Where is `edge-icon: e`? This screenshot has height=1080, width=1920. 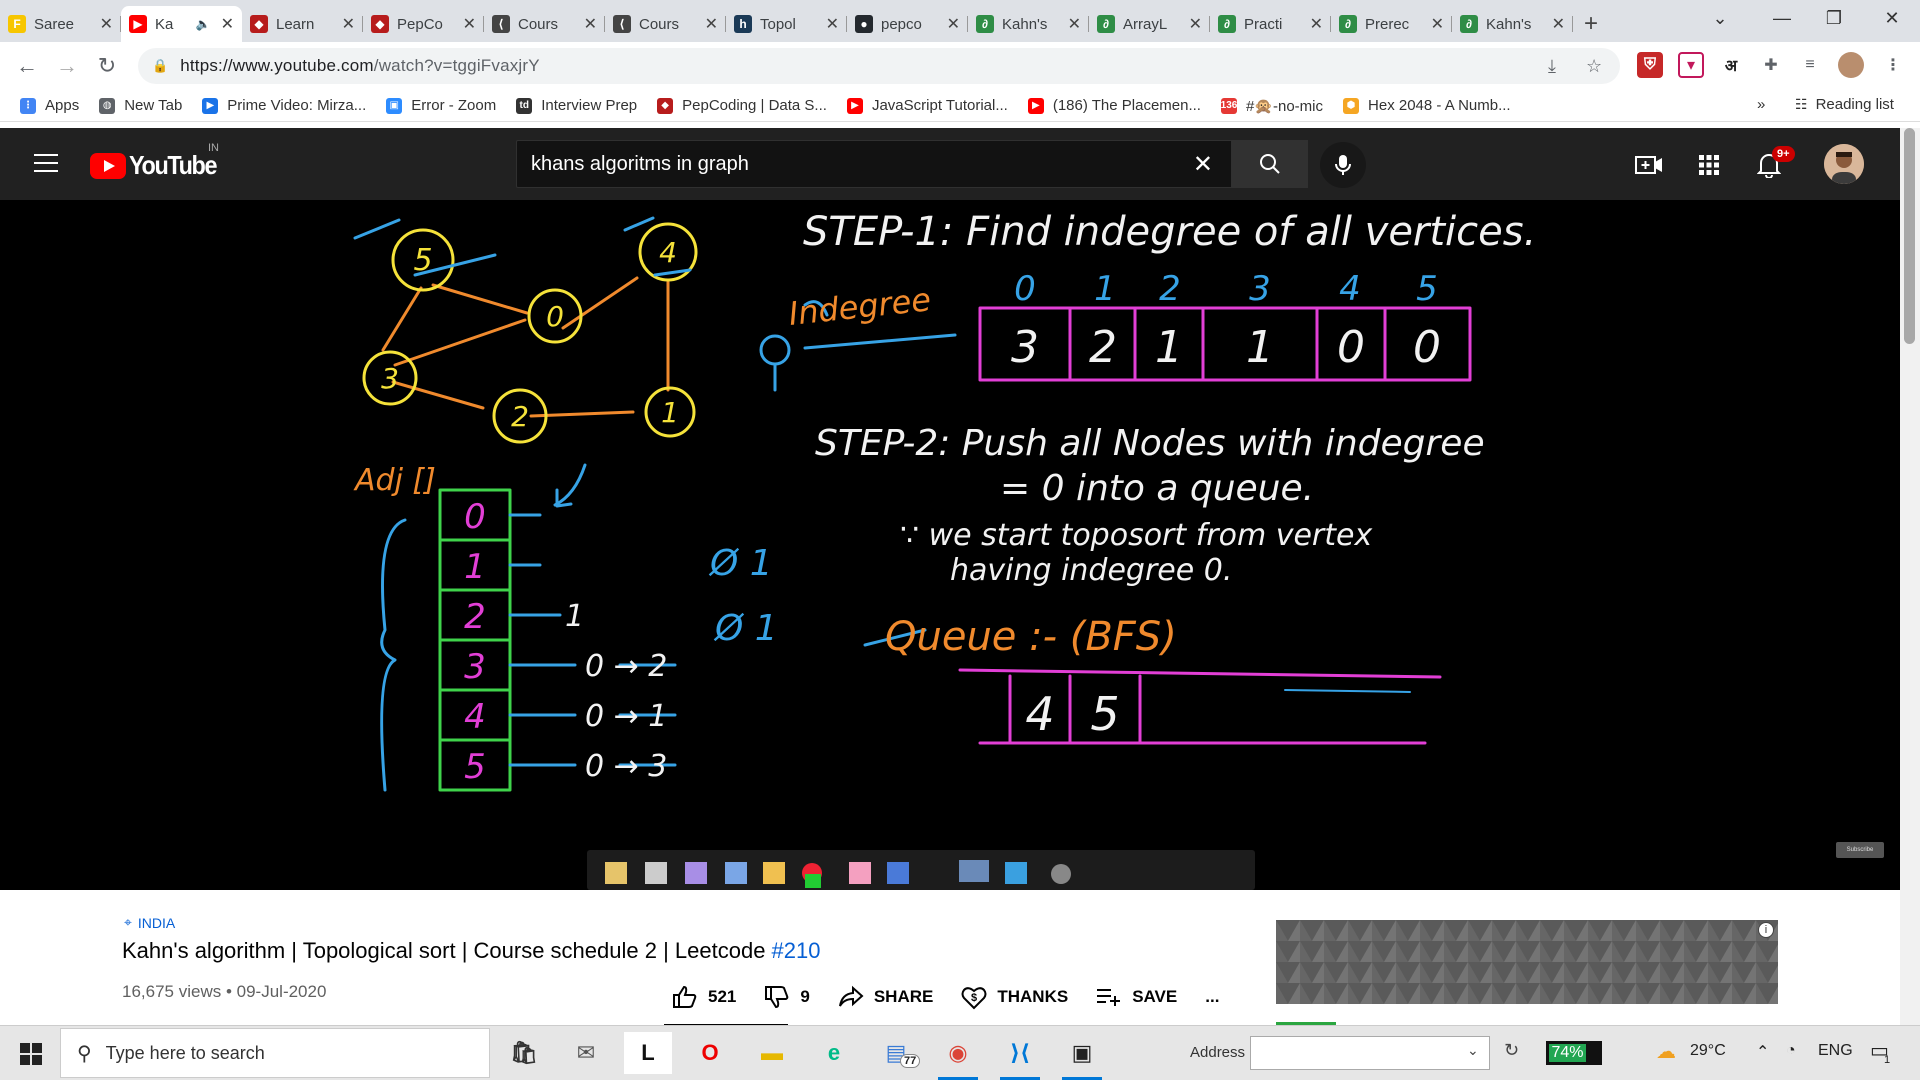
edge-icon: e is located at coordinates (834, 1053).